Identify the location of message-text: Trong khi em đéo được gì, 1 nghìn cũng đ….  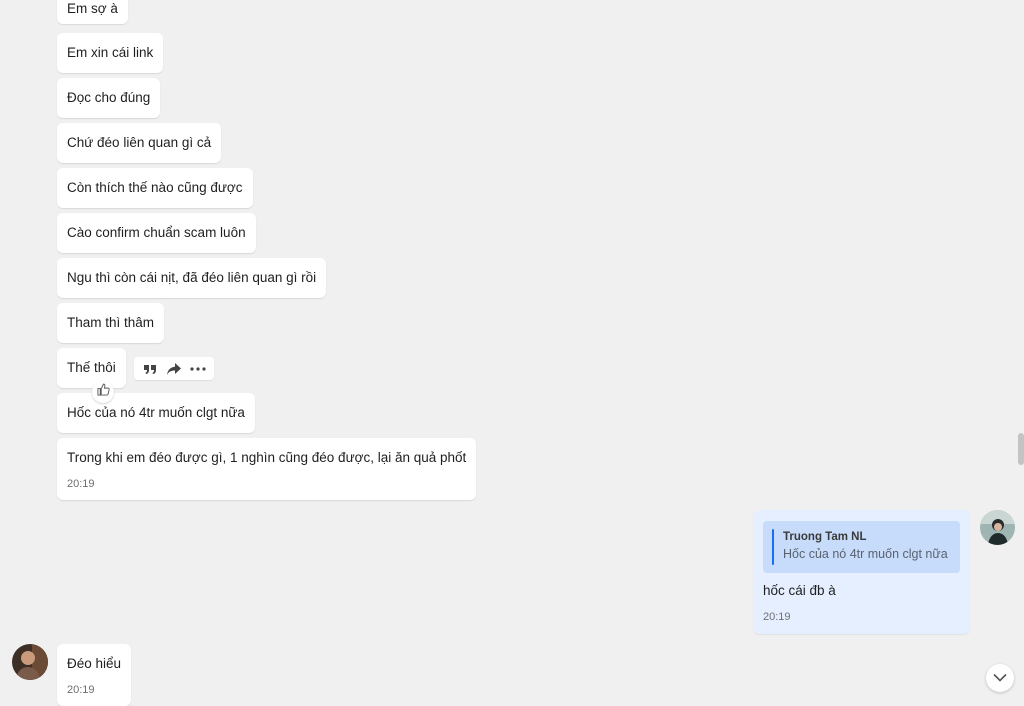
(267, 457).